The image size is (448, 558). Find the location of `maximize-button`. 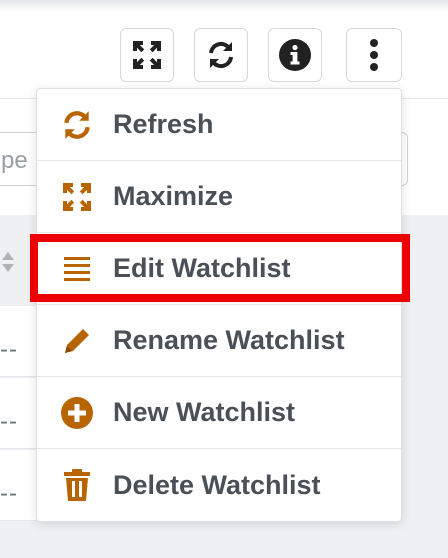

maximize-button is located at coordinates (147, 55).